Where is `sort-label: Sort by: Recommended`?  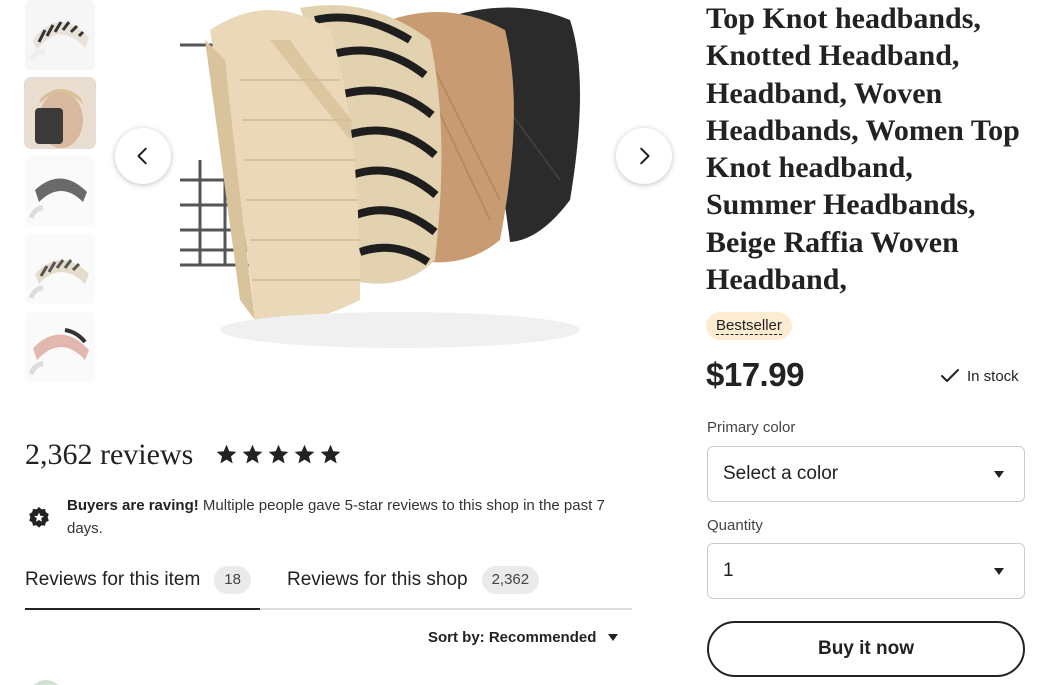
sort-label: Sort by: Recommended is located at coordinates (512, 637).